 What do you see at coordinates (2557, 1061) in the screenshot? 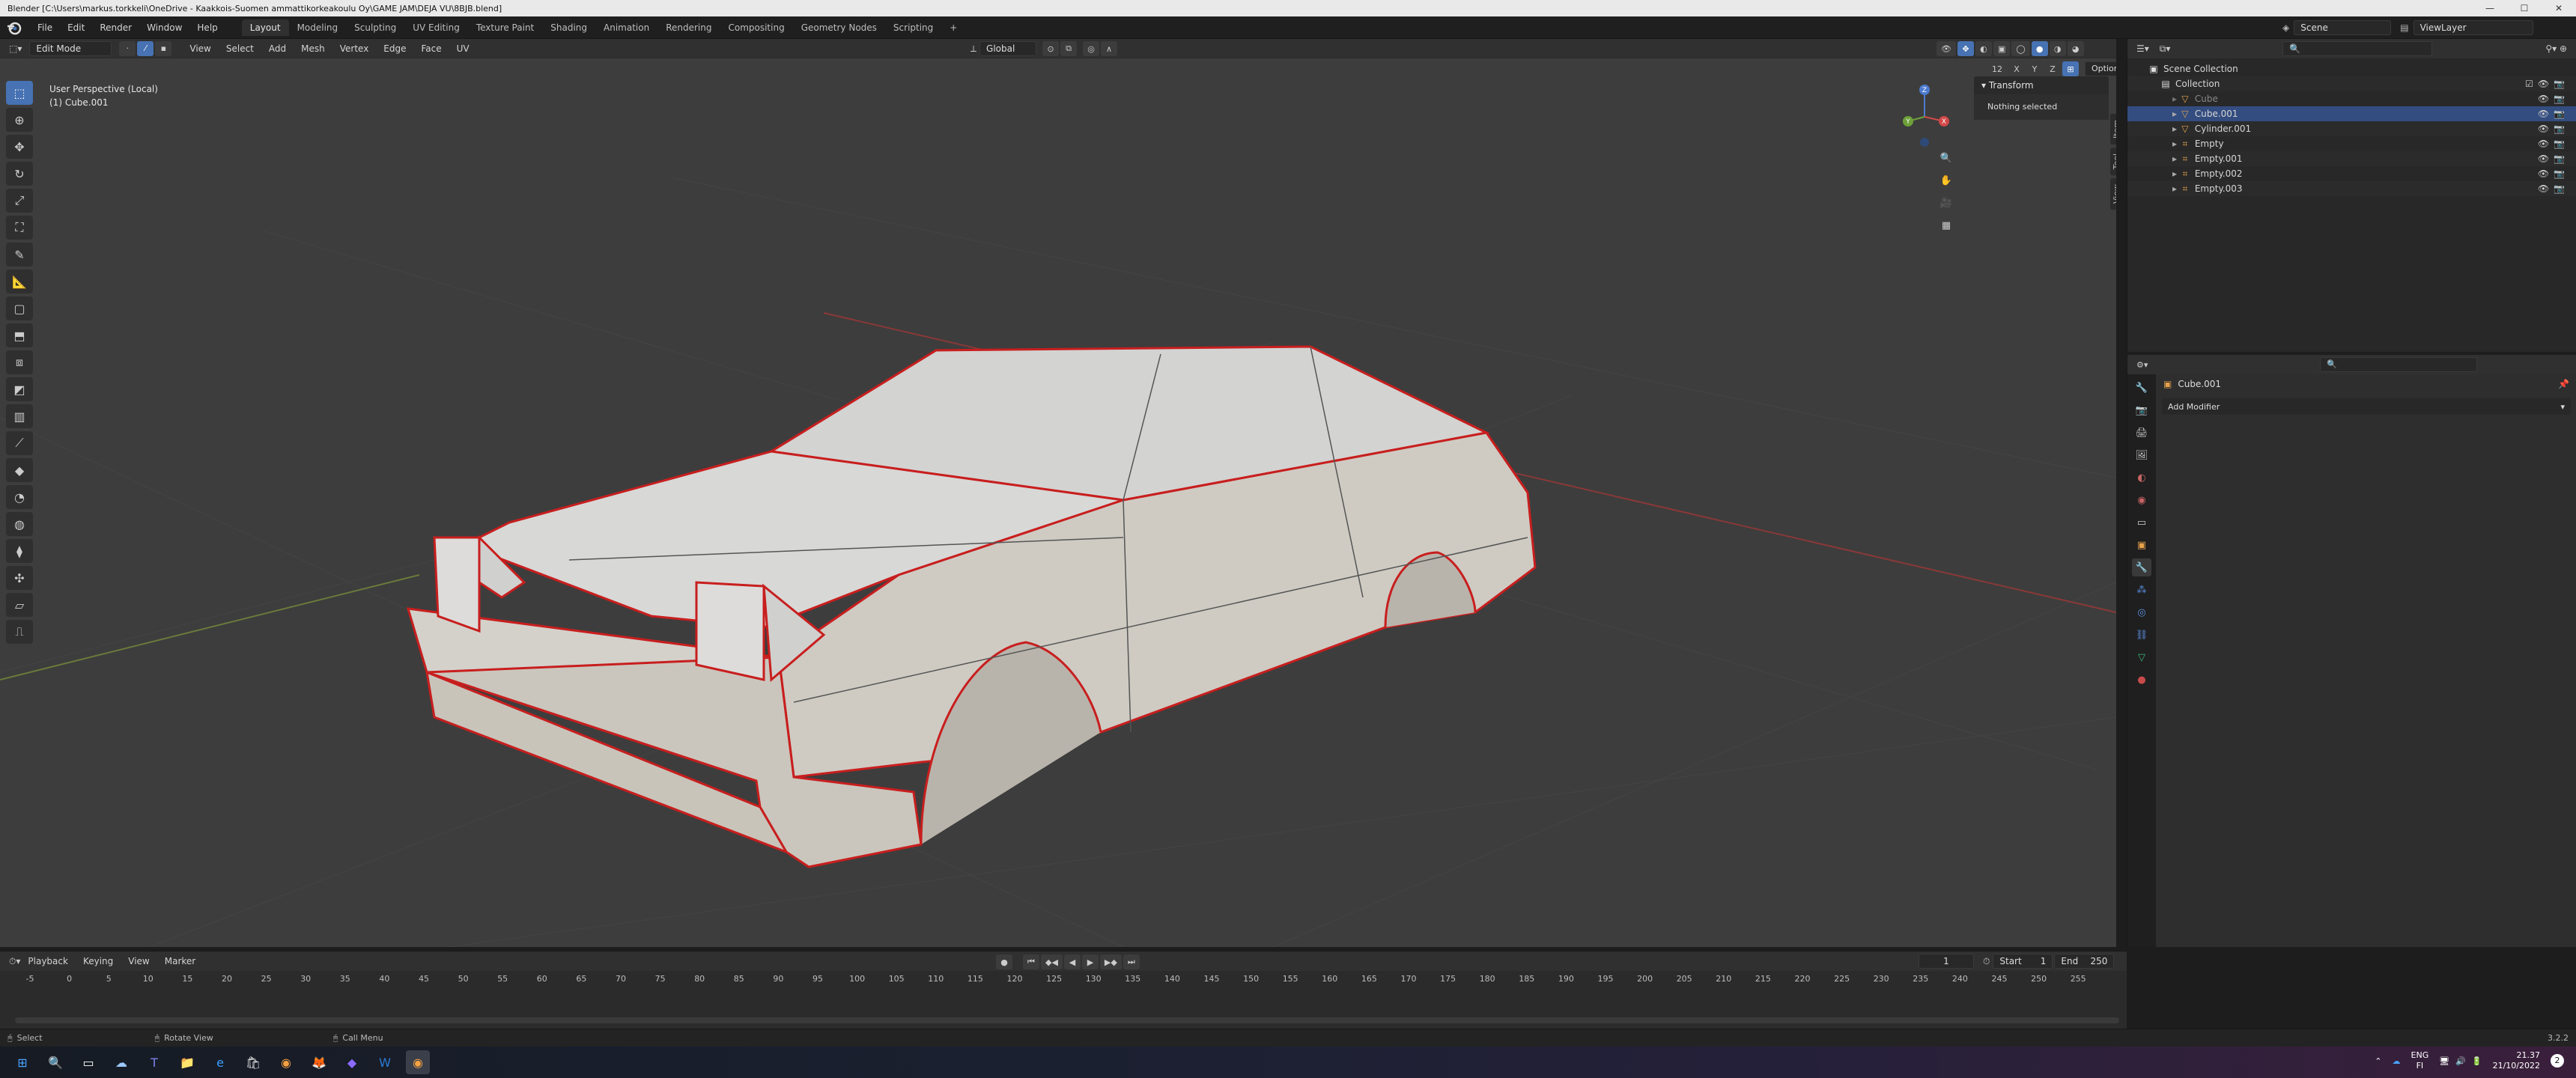
I see `notification-badge: 2` at bounding box center [2557, 1061].